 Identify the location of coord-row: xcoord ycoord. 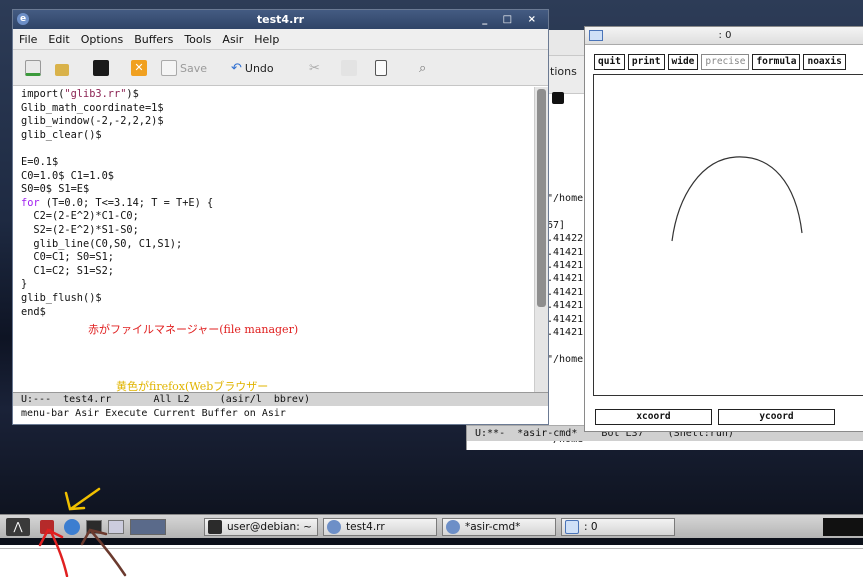
(715, 417).